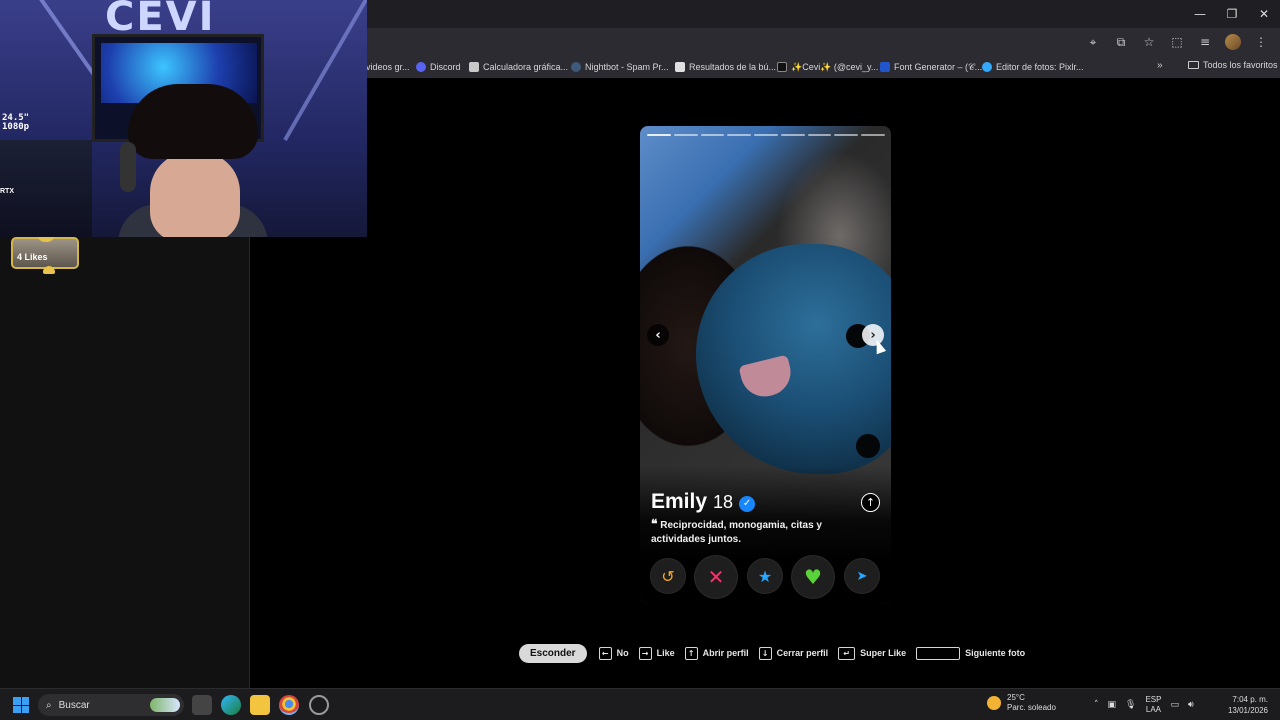  What do you see at coordinates (1261, 42) in the screenshot?
I see `menu-icon: ⋮` at bounding box center [1261, 42].